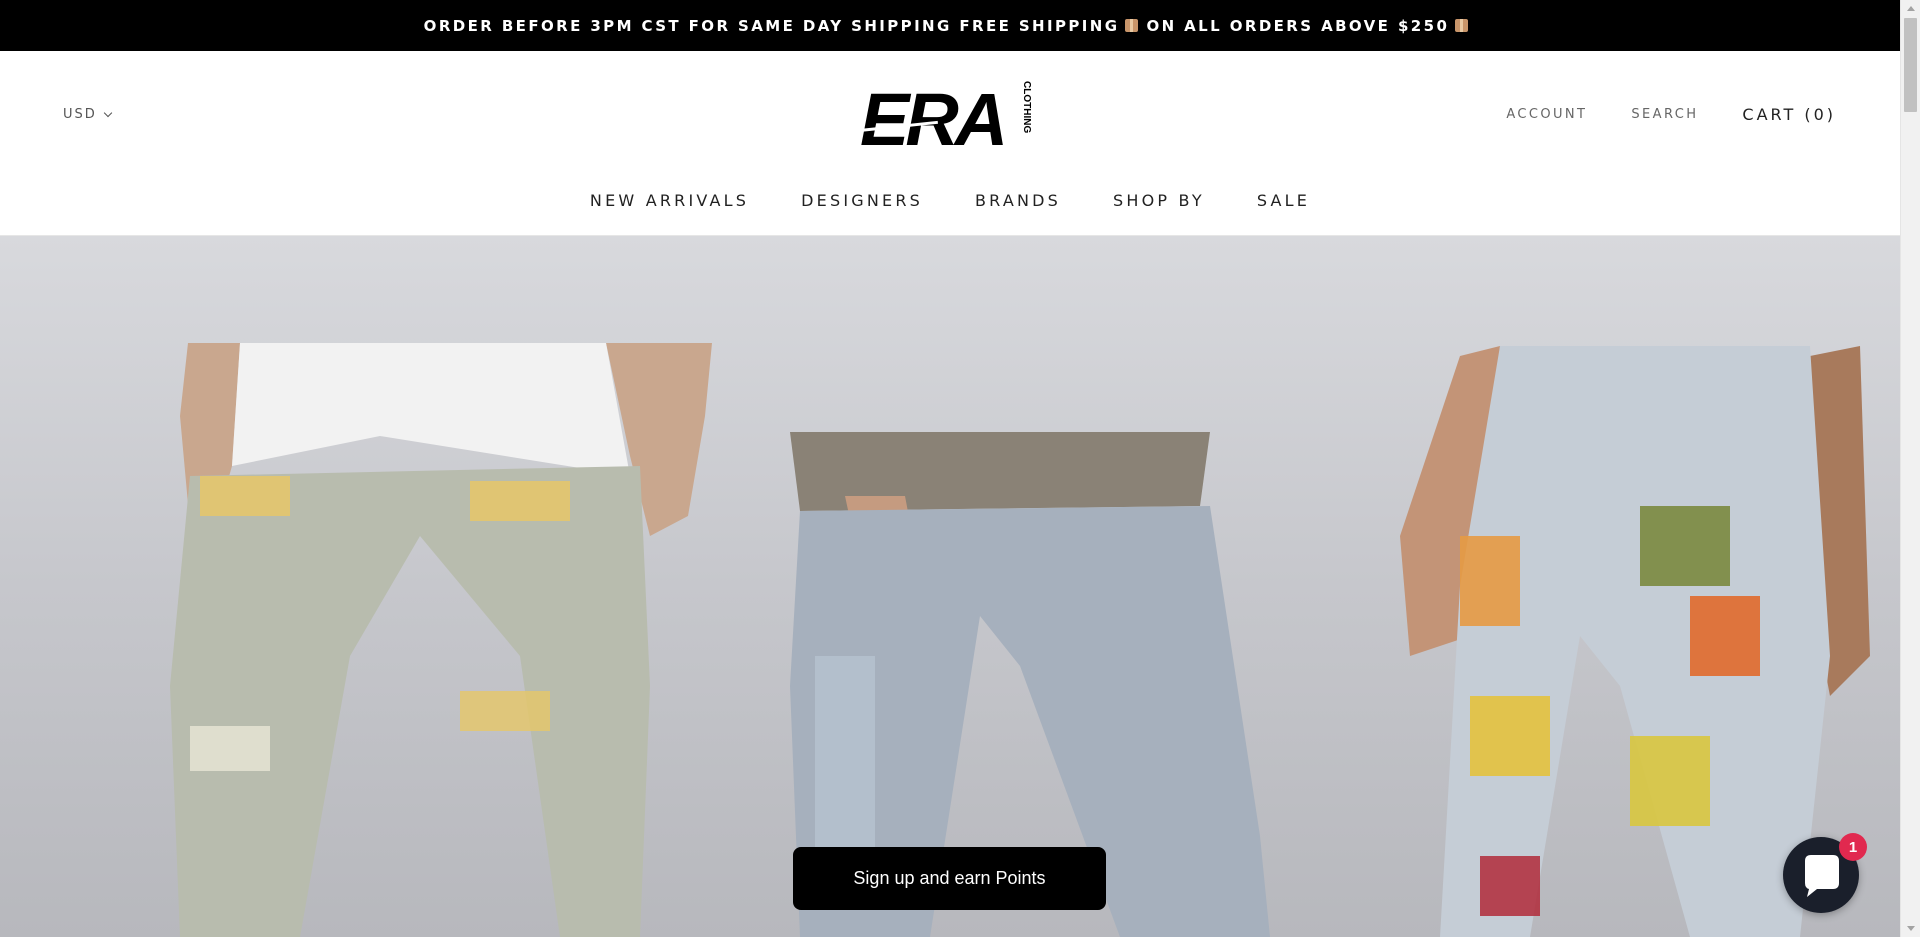 The height and width of the screenshot is (937, 1920). I want to click on currency-label: USD, so click(80, 114).